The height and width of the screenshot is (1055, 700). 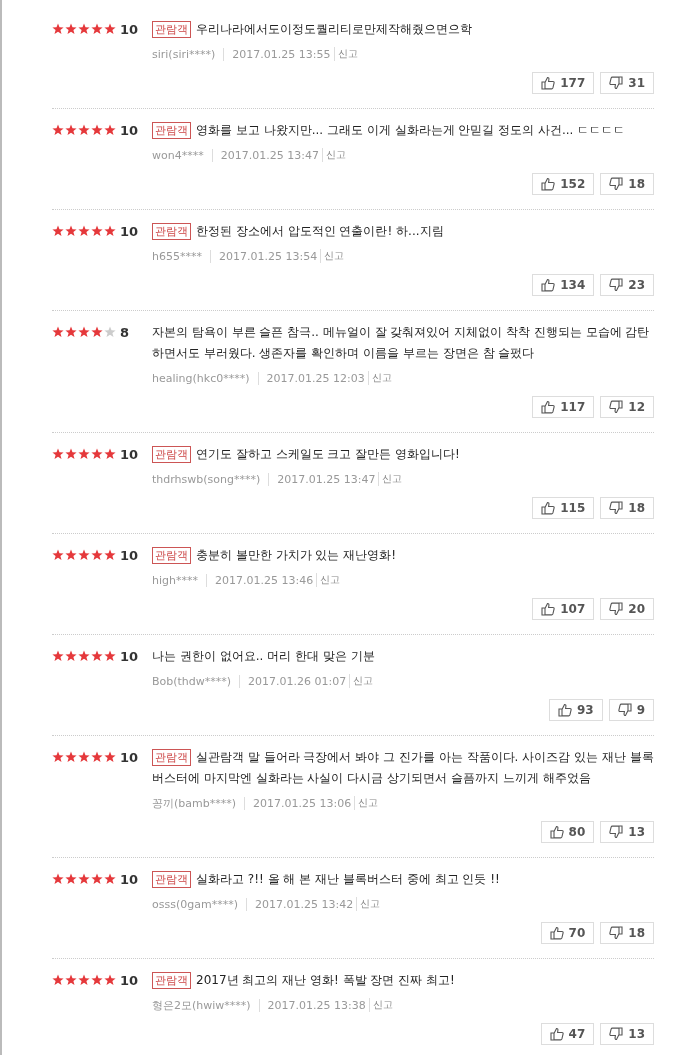 What do you see at coordinates (563, 609) in the screenshot?
I see `like-button: 107` at bounding box center [563, 609].